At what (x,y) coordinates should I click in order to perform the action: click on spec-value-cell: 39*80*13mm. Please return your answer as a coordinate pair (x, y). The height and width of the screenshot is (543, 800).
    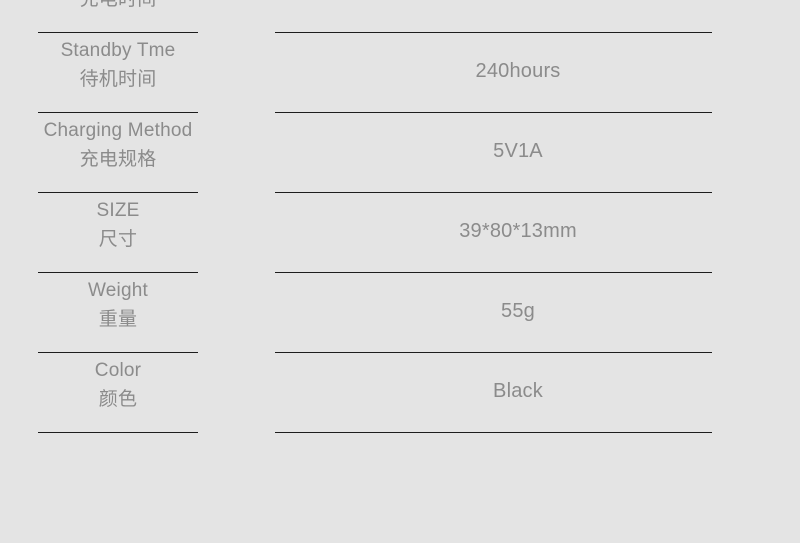
    Looking at the image, I should click on (518, 233).